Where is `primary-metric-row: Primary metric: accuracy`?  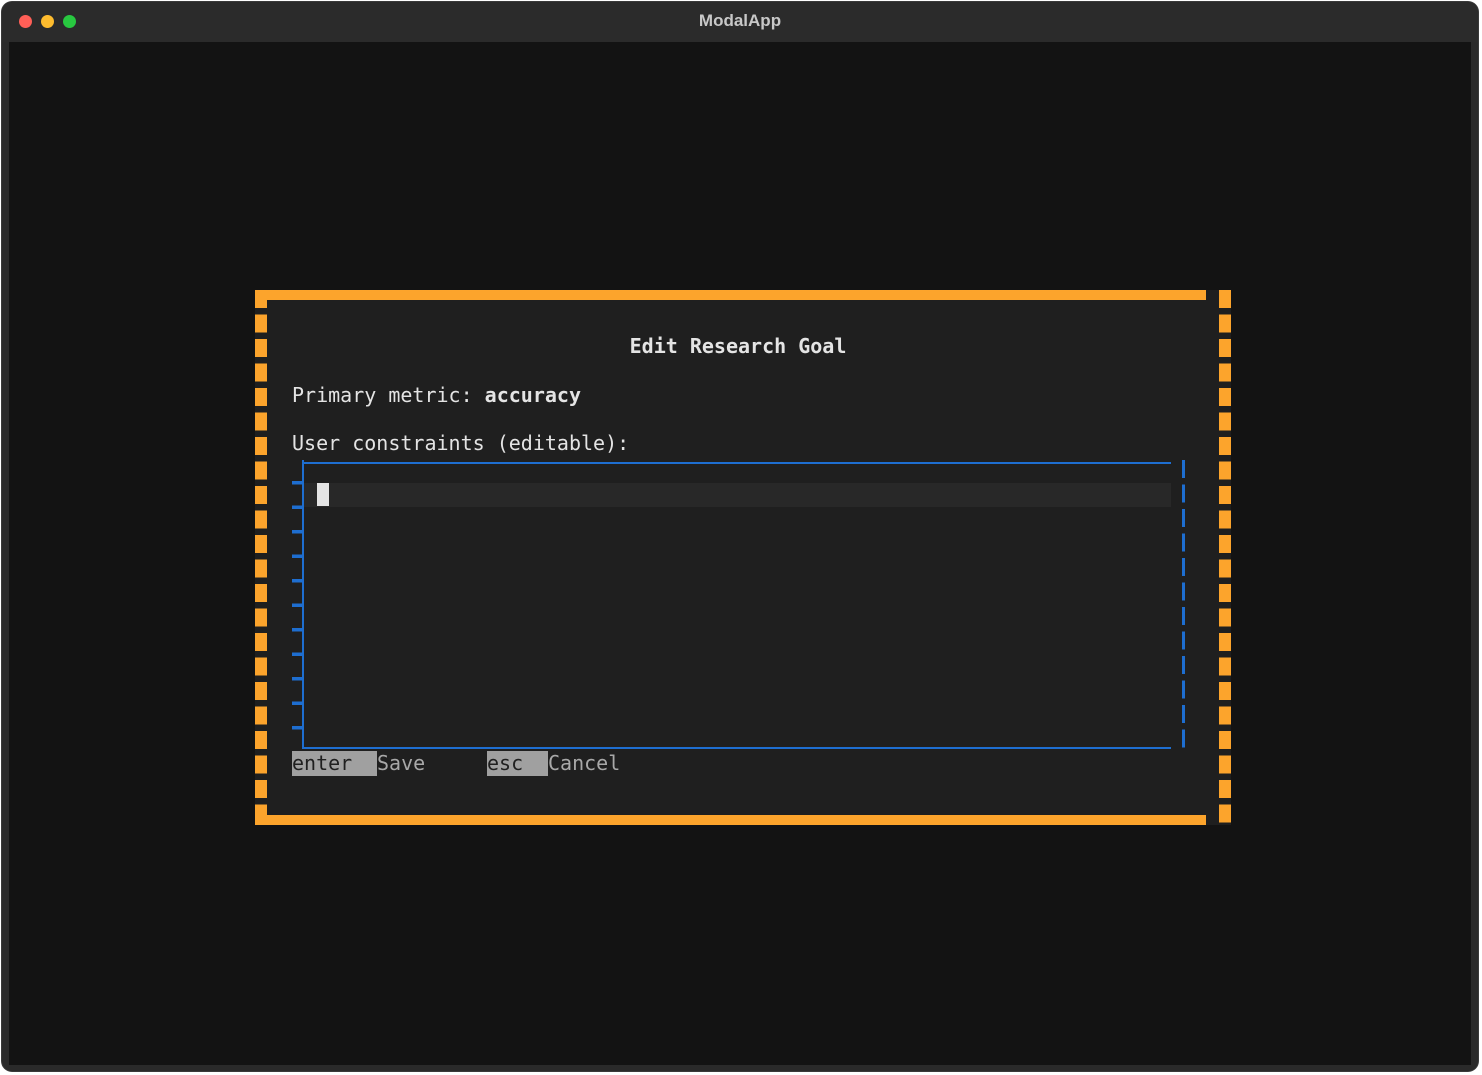 primary-metric-row: Primary metric: accuracy is located at coordinates (436, 395).